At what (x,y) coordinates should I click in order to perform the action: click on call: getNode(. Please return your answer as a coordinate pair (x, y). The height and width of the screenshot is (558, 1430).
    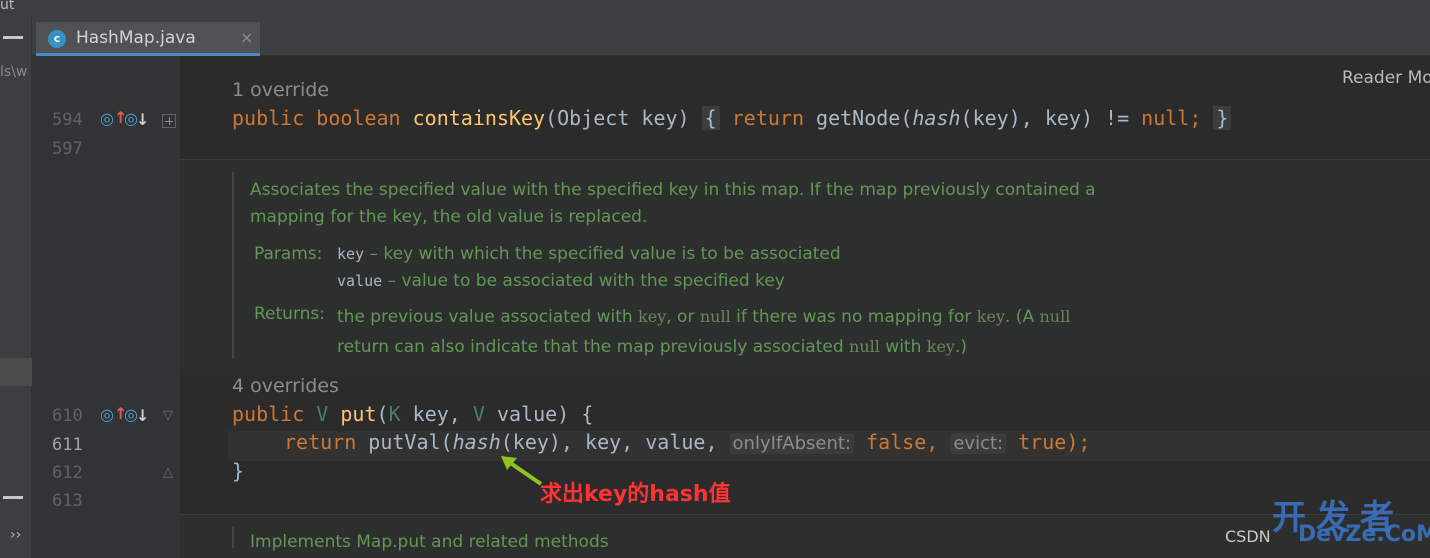
    Looking at the image, I should click on (864, 118).